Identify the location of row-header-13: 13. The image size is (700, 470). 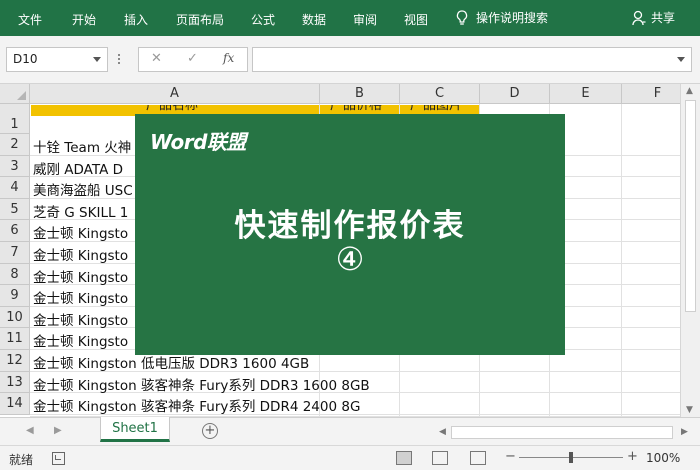
(15, 382).